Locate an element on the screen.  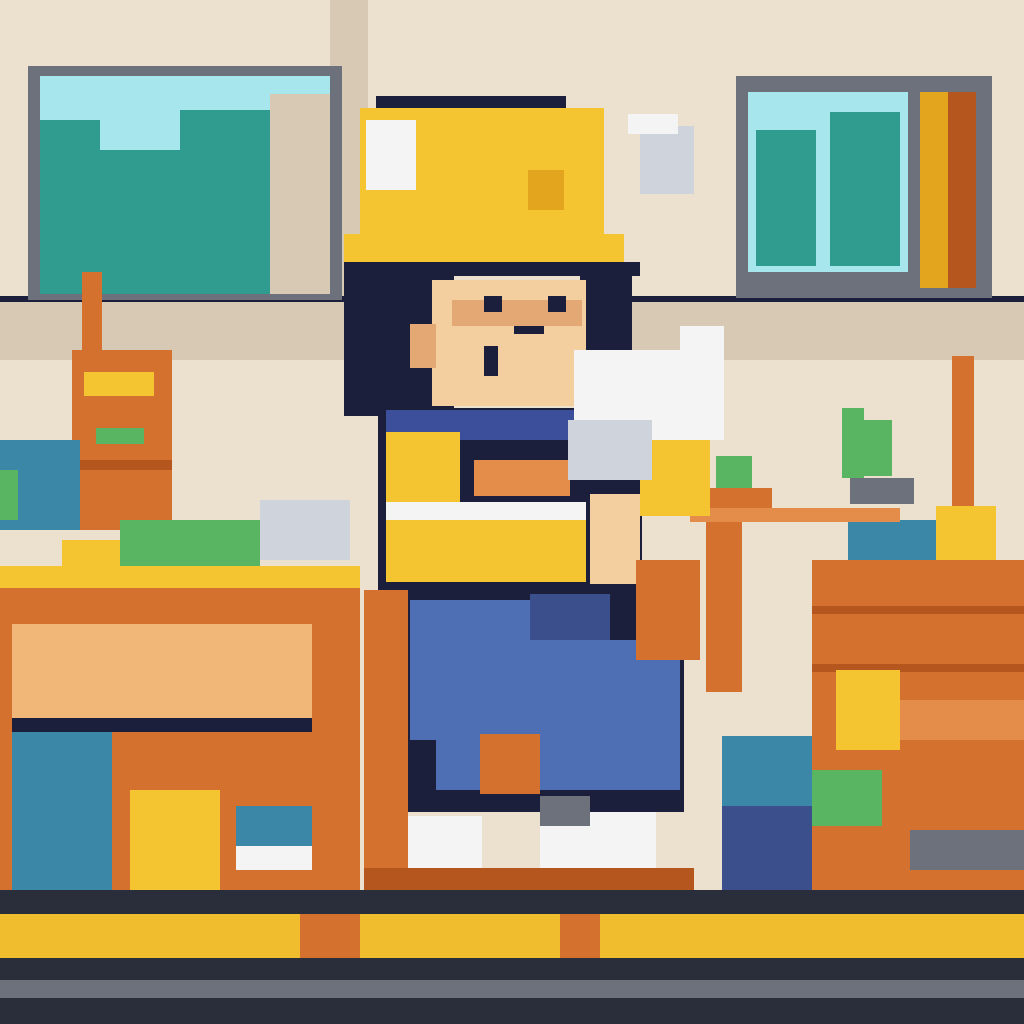
left-desk is located at coordinates (180, 731).